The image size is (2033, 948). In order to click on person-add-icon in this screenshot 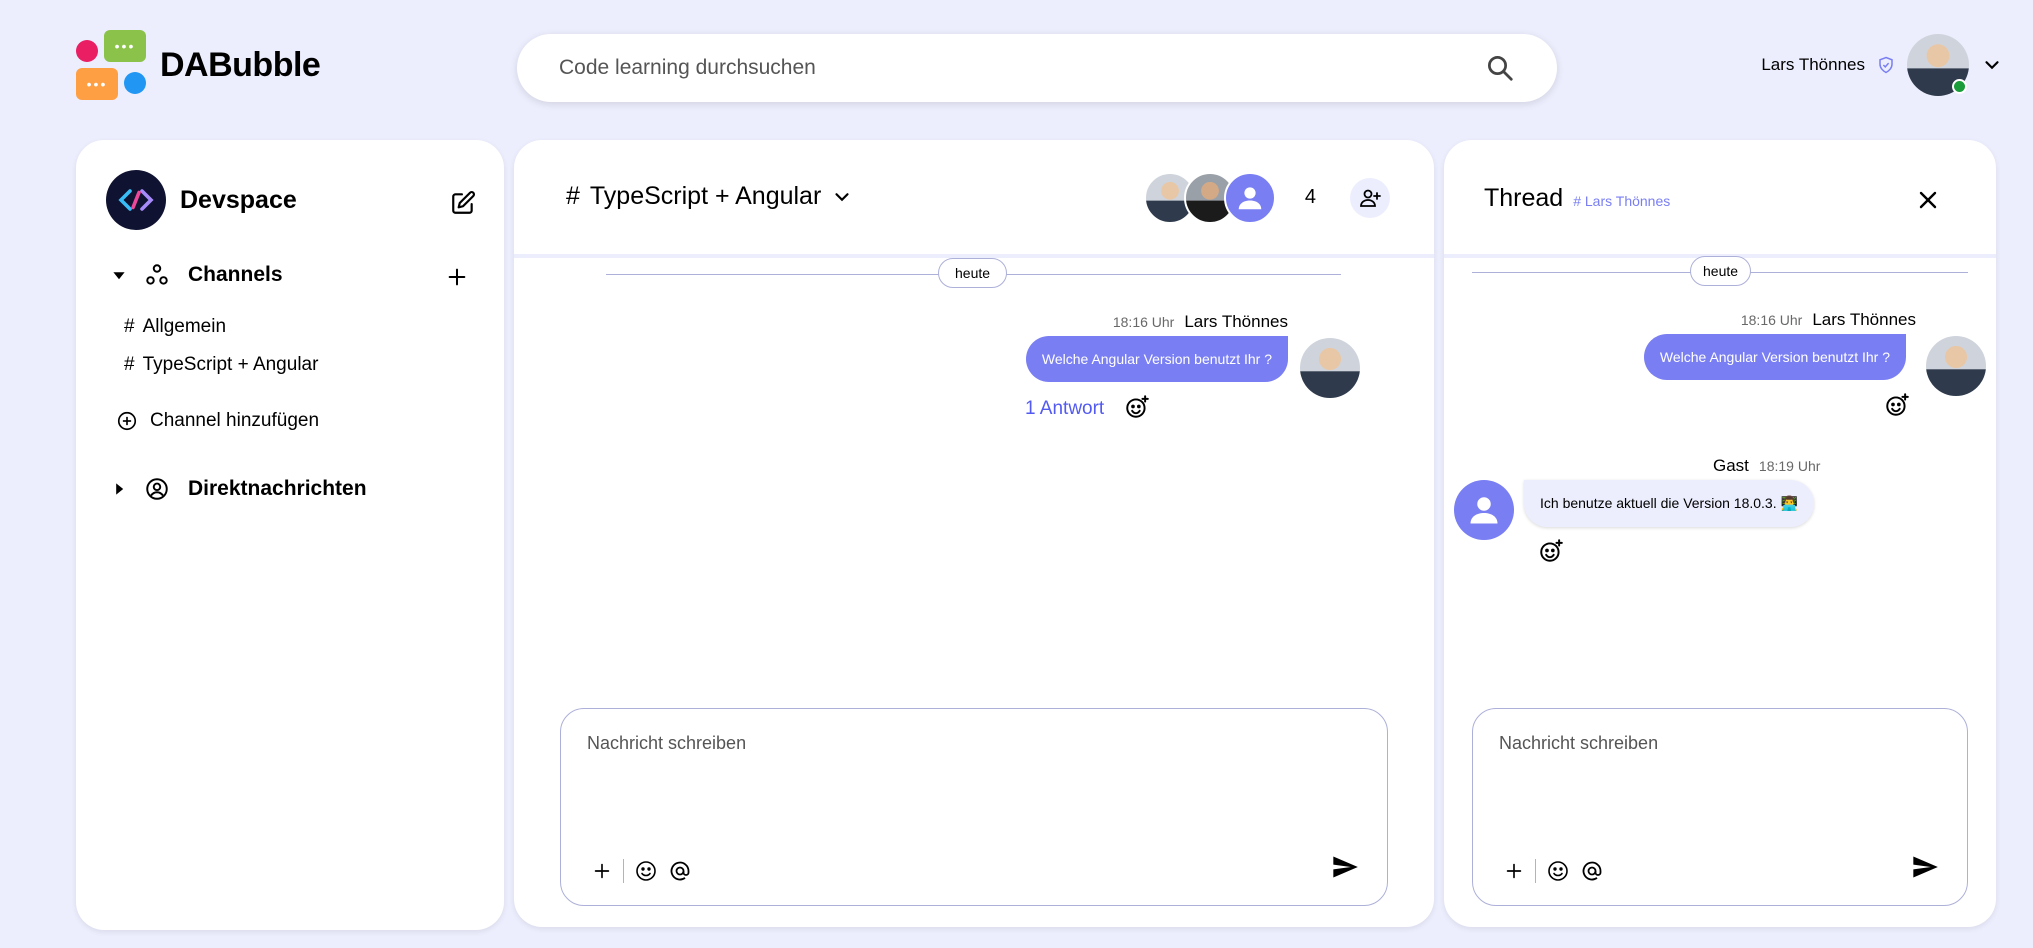, I will do `click(1370, 198)`.